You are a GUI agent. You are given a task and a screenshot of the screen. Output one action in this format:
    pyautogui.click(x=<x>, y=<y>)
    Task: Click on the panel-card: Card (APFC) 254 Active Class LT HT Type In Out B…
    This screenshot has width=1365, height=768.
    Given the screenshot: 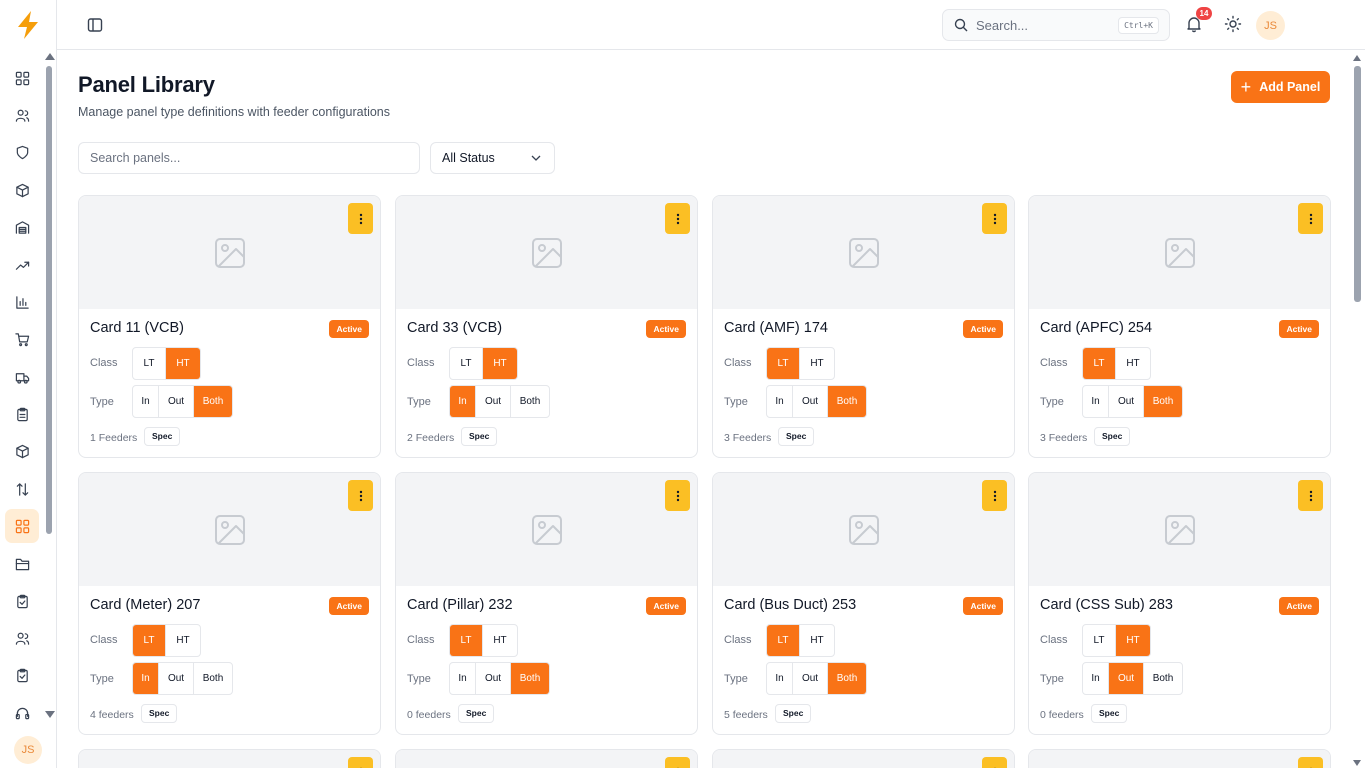 What is the action you would take?
    pyautogui.click(x=1179, y=326)
    